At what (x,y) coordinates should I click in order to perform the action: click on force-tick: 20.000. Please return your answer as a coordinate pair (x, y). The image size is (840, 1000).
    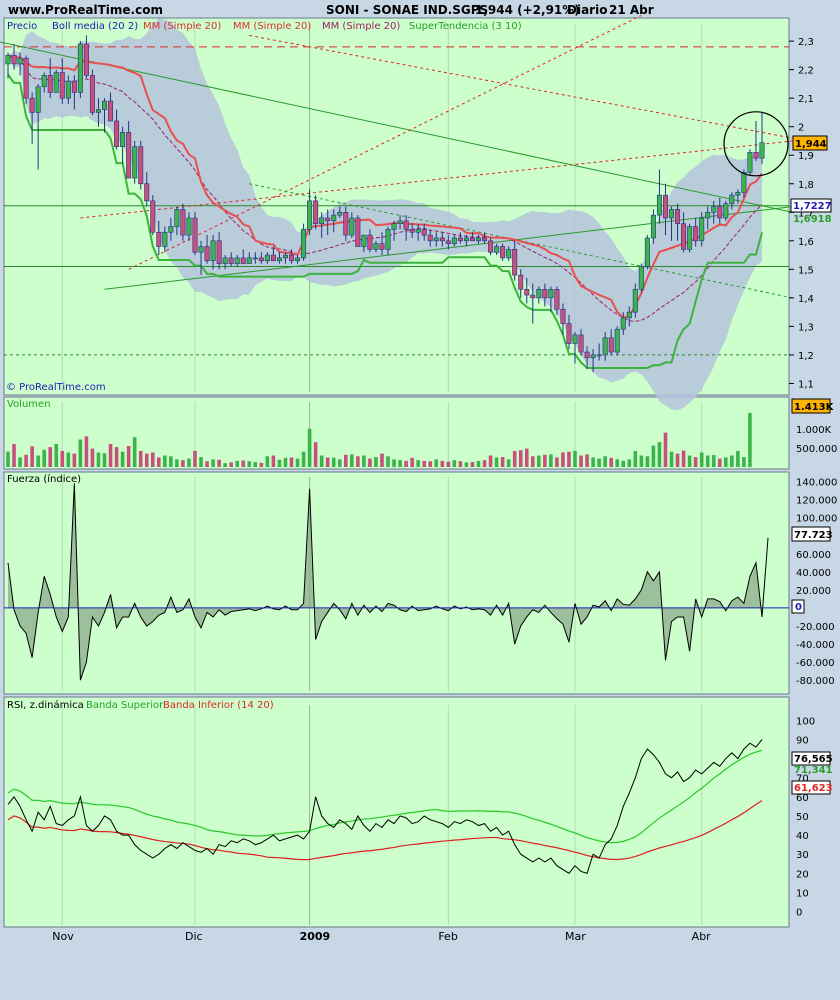
    Looking at the image, I should click on (813, 591).